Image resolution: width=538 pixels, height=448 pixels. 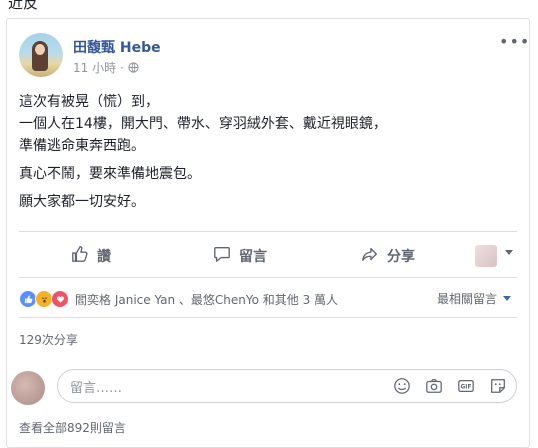 I want to click on like-label: 讚, so click(x=104, y=257).